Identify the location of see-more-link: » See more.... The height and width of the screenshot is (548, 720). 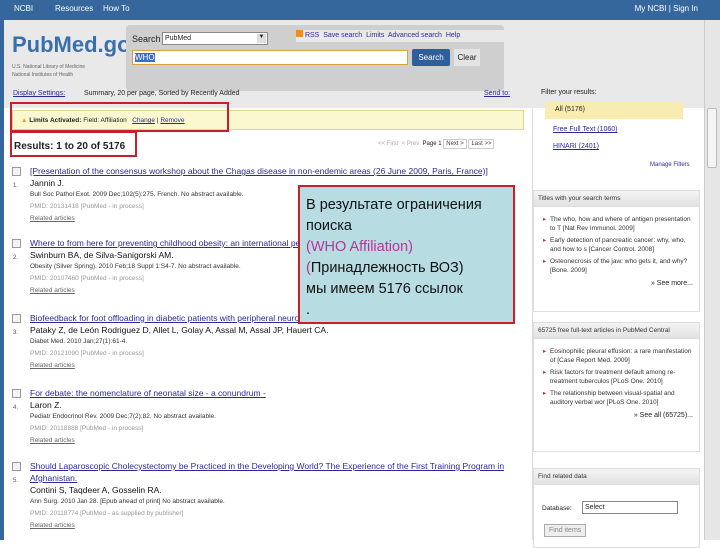
(616, 286).